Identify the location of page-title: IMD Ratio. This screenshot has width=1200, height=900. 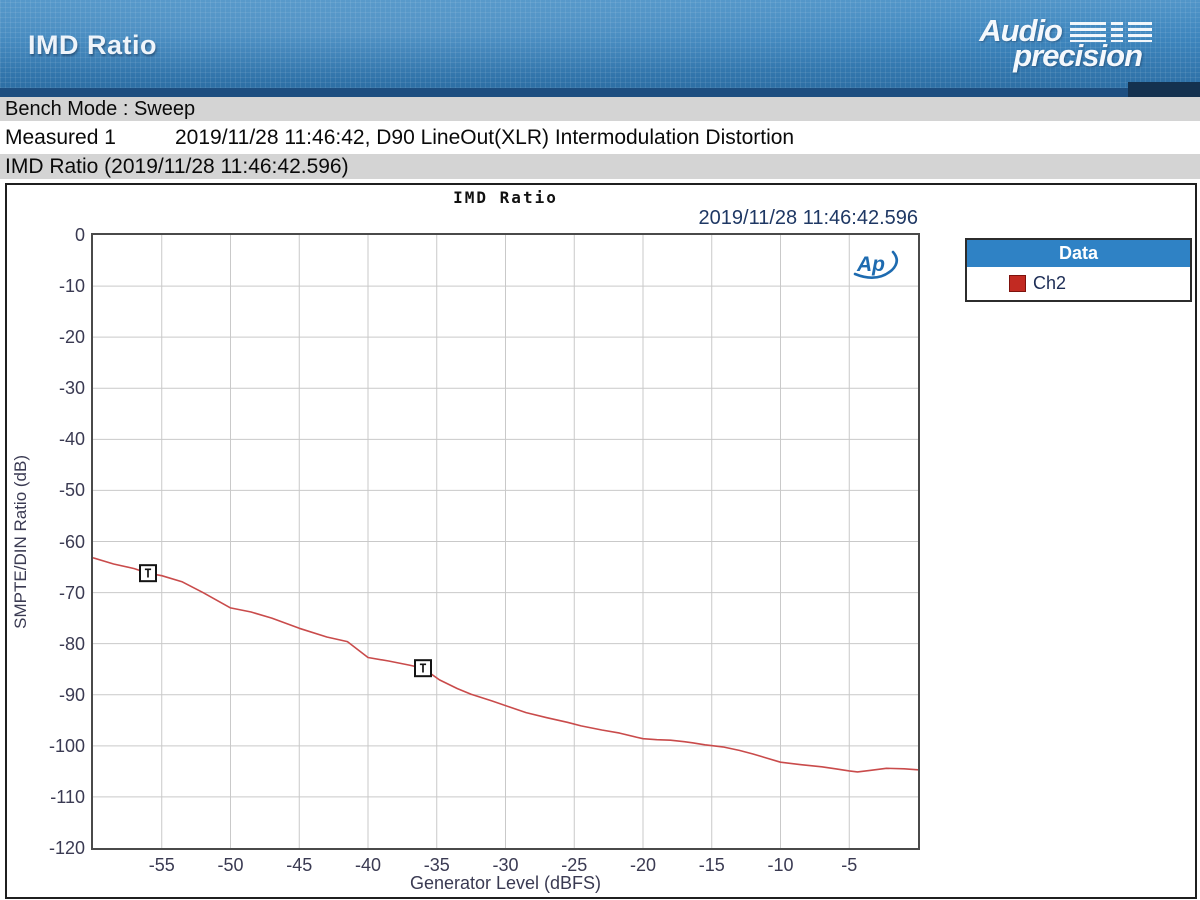
(92, 45).